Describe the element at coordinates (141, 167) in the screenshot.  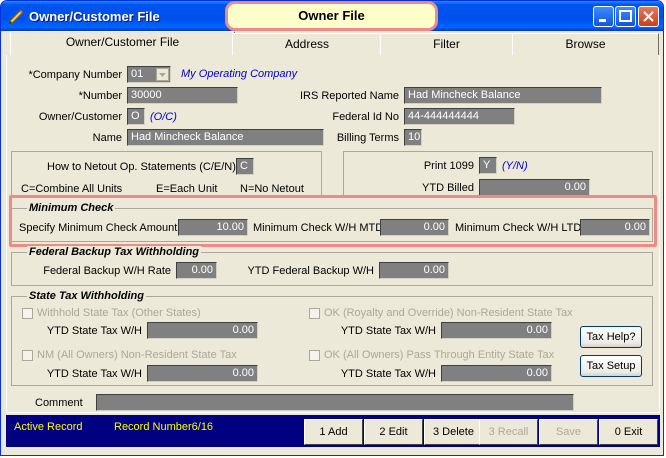
I see `netout-label: How to Netout Op. Statements (C/E/N)` at that location.